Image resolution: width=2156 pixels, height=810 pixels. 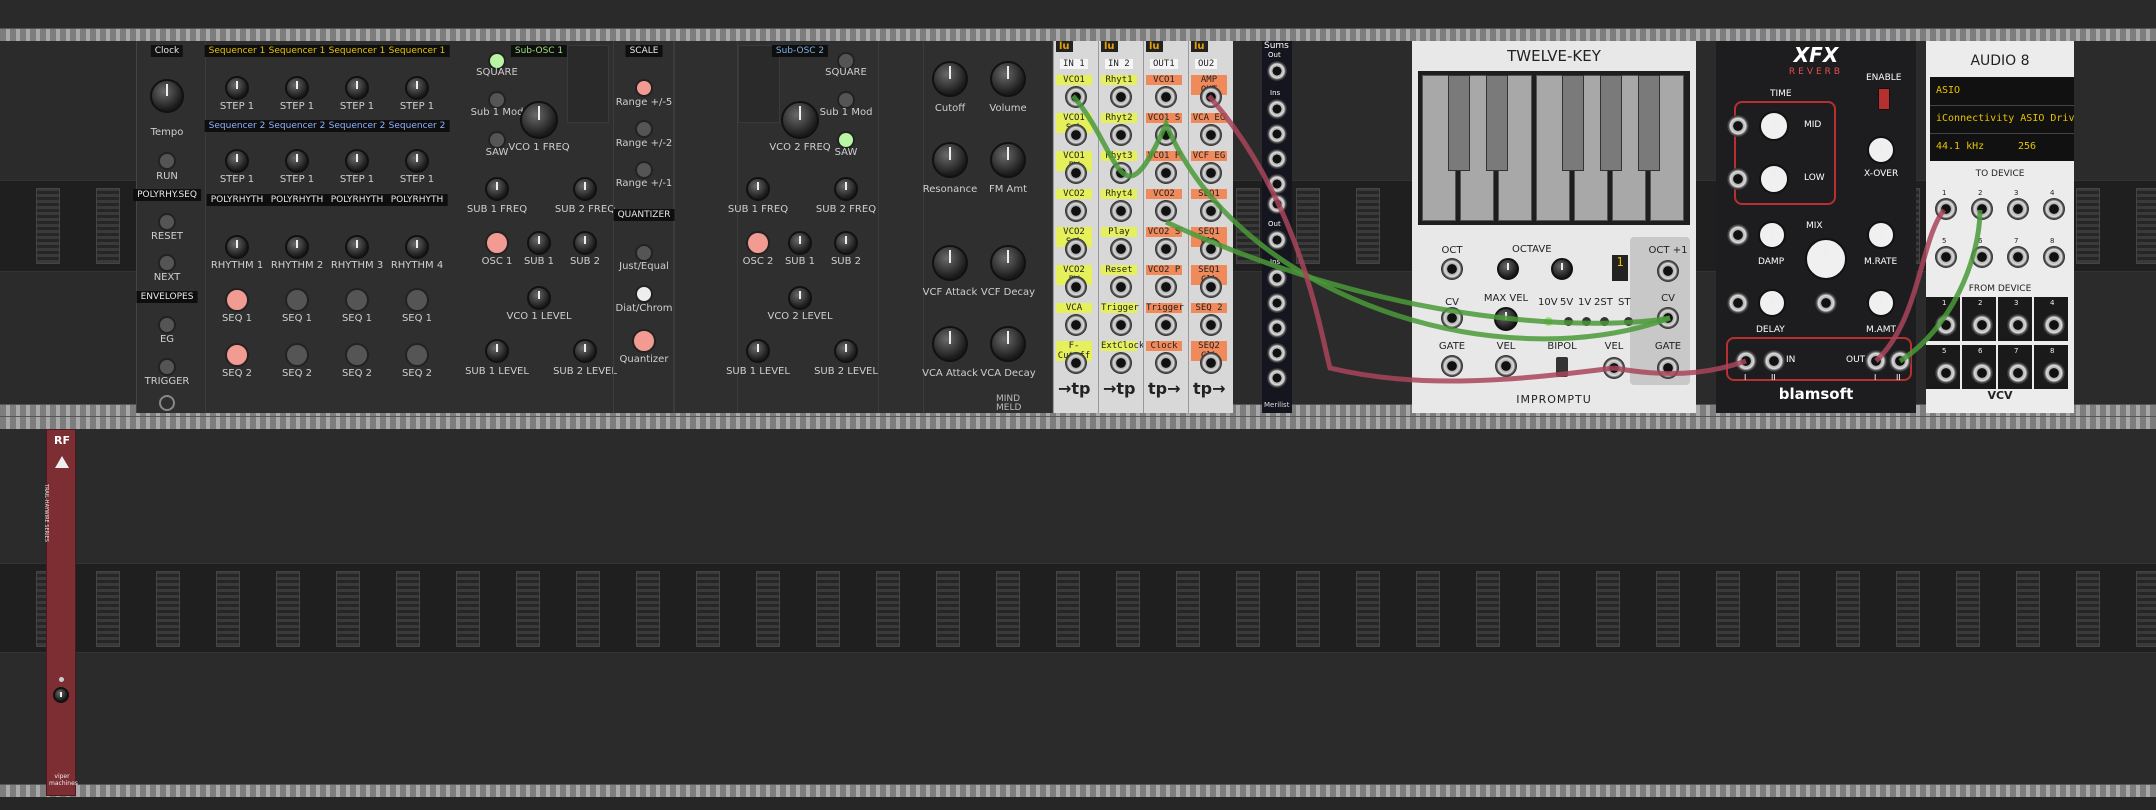 What do you see at coordinates (1948, 90) in the screenshot?
I see `audio-driver: ASIO` at bounding box center [1948, 90].